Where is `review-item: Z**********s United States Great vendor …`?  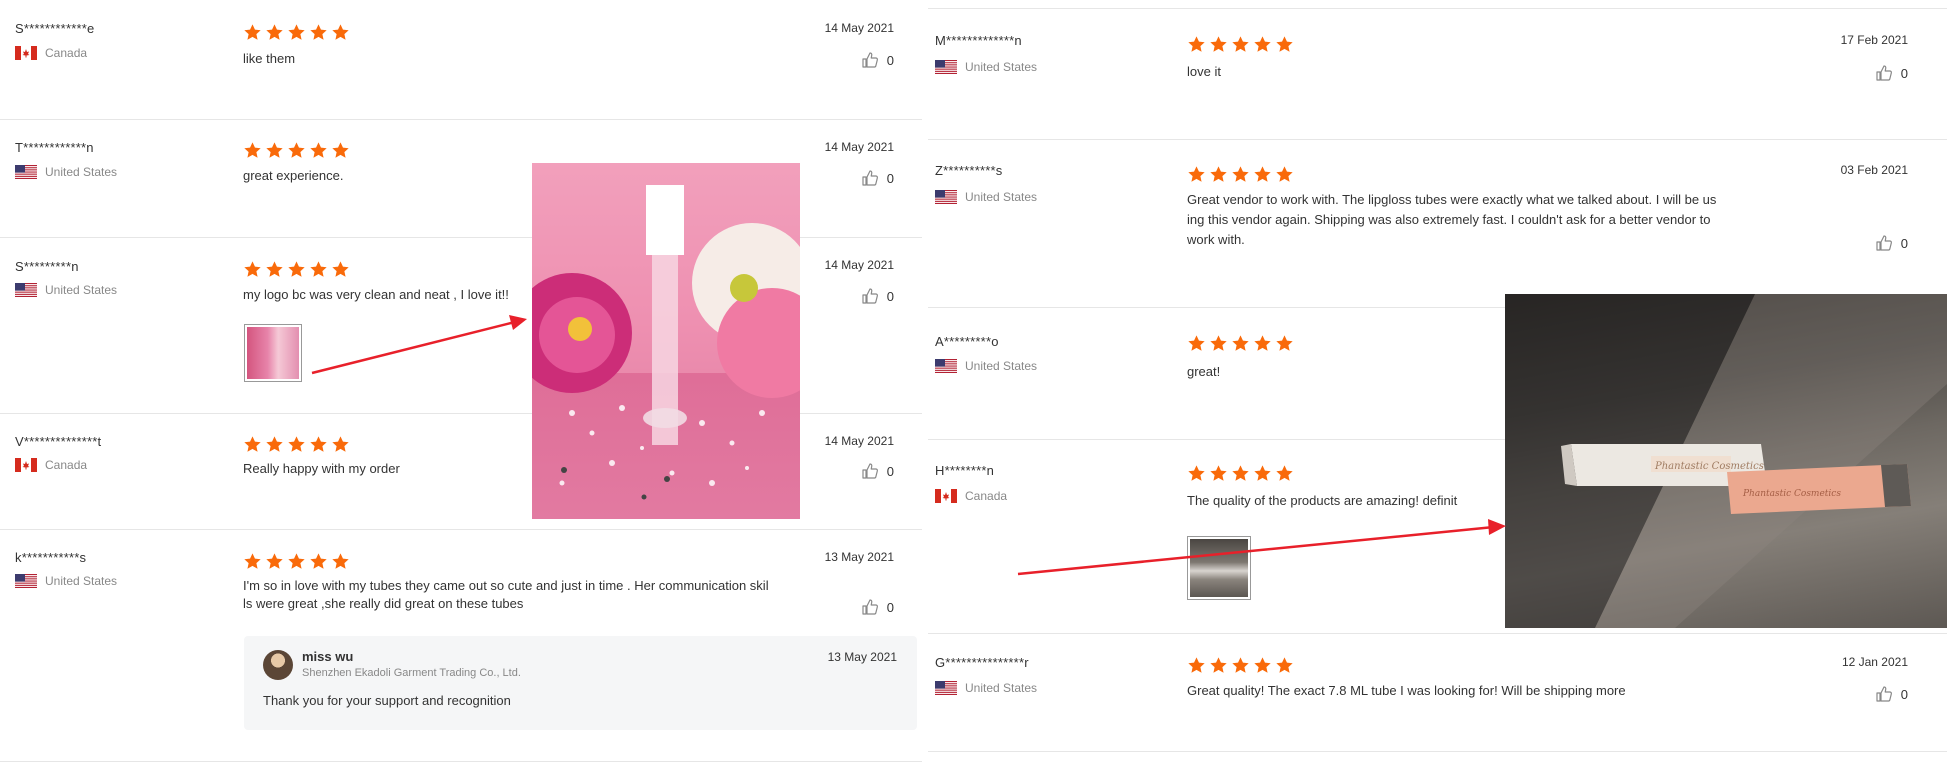 review-item: Z**********s United States Great vendor … is located at coordinates (1437, 224).